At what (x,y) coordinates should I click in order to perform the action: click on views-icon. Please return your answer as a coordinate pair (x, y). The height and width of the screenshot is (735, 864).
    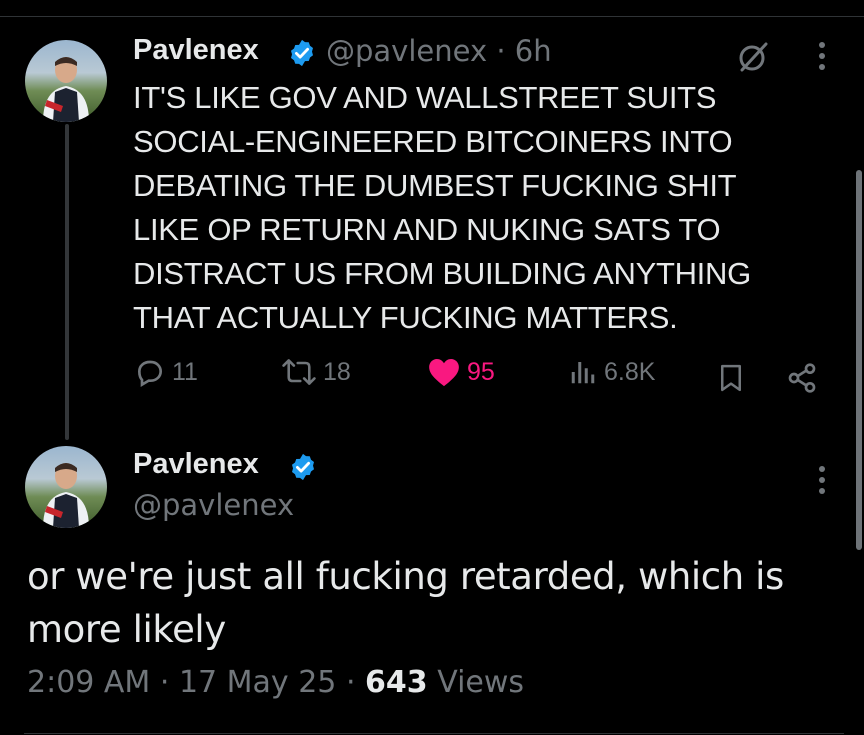
    Looking at the image, I should click on (583, 373).